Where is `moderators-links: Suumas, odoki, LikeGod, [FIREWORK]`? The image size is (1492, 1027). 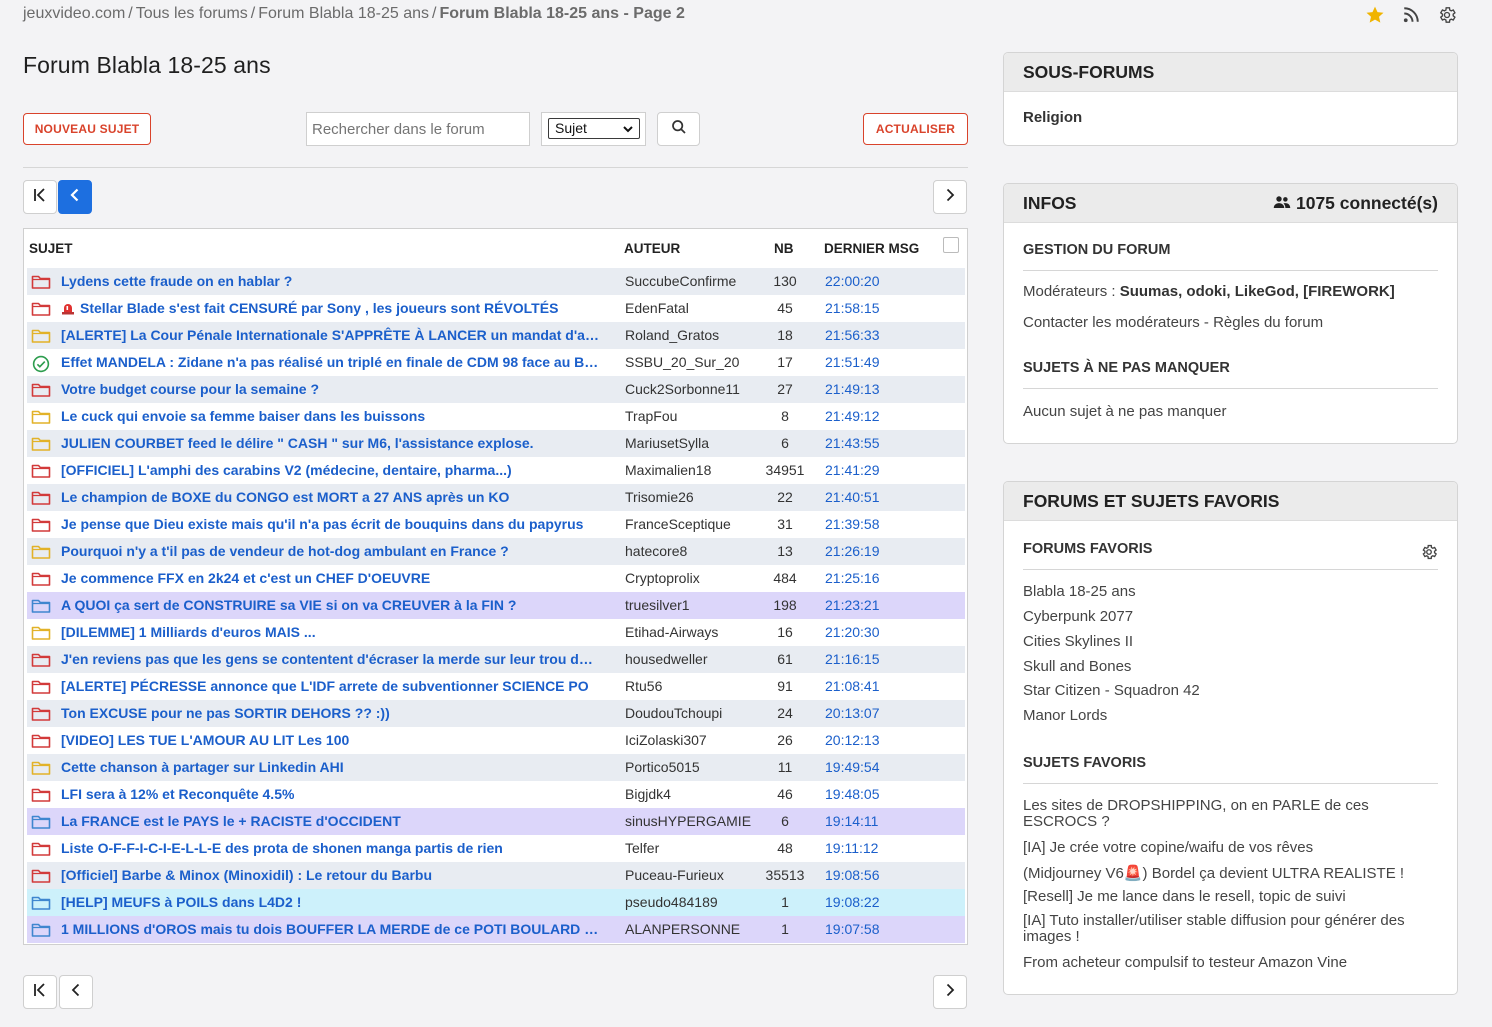 moderators-links: Suumas, odoki, LikeGod, [FIREWORK] is located at coordinates (1257, 291).